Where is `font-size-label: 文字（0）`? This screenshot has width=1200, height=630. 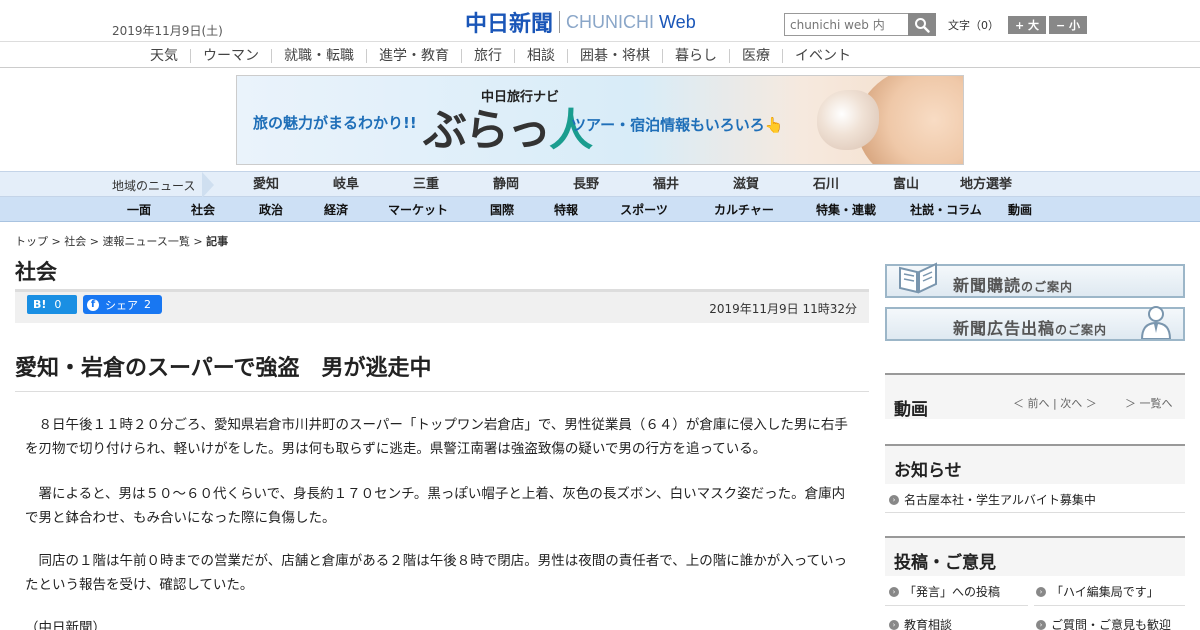 font-size-label: 文字（0） is located at coordinates (973, 25).